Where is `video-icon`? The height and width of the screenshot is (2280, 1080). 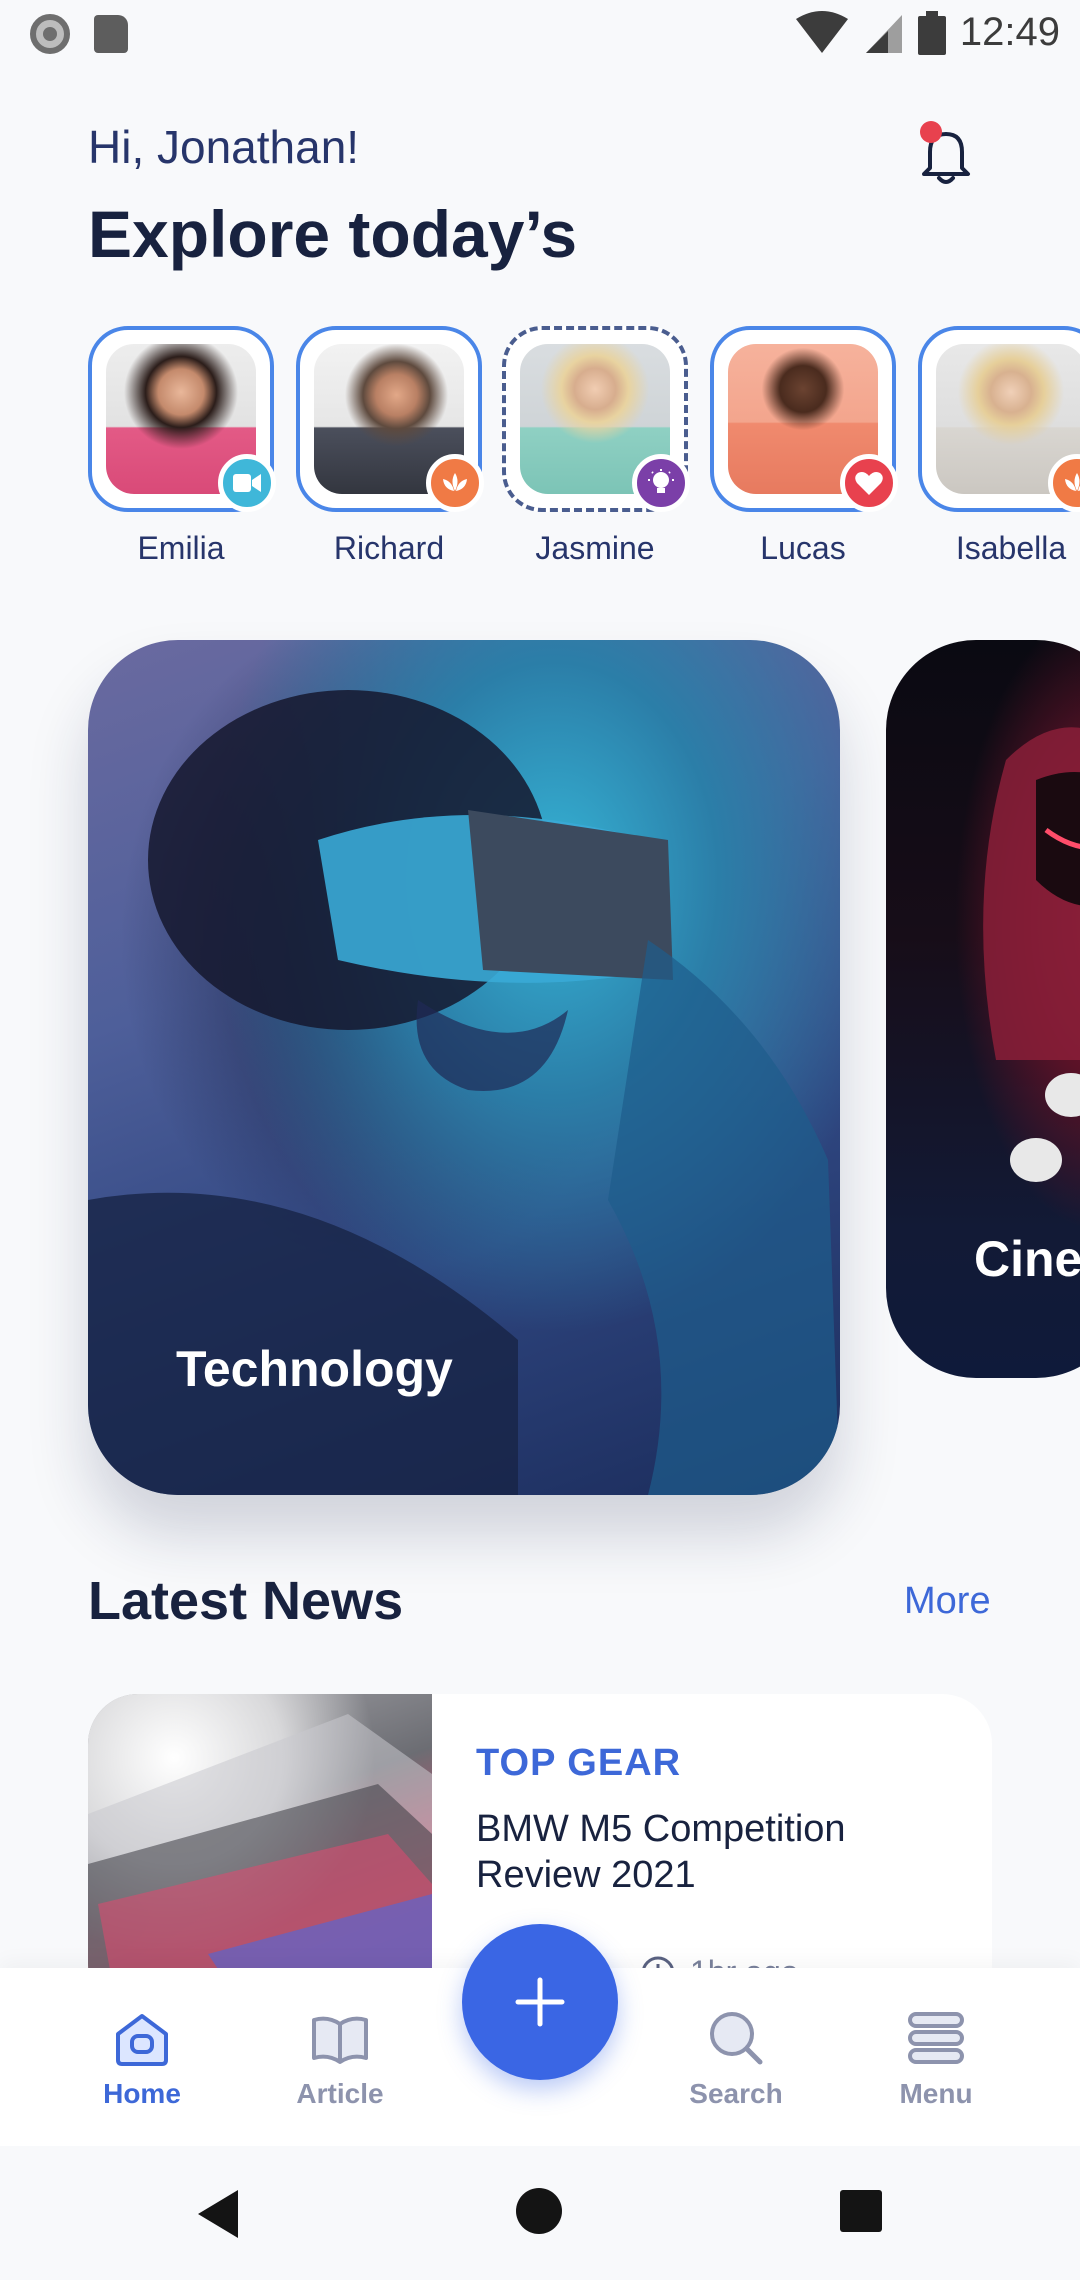
video-icon is located at coordinates (247, 483).